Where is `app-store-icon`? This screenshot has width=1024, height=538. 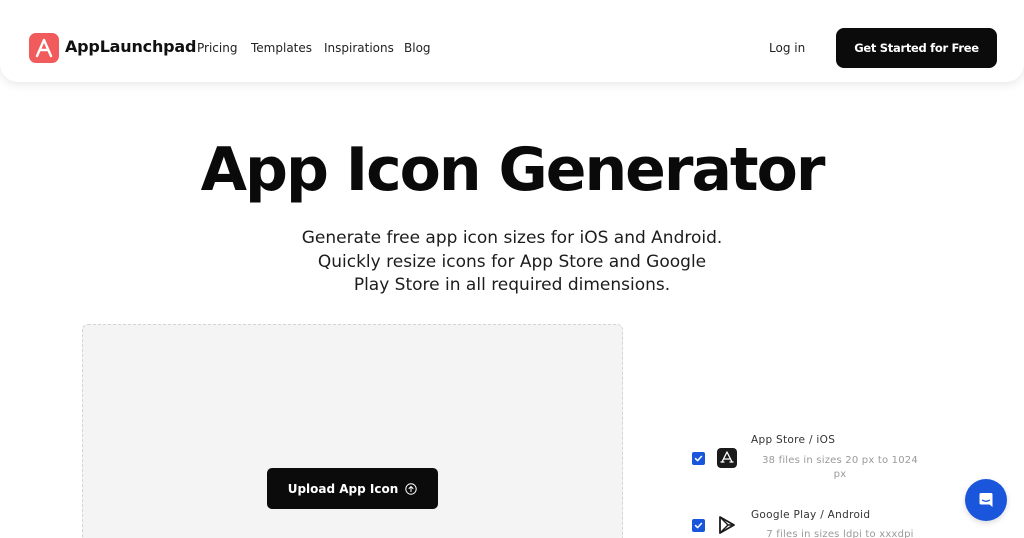
app-store-icon is located at coordinates (727, 458).